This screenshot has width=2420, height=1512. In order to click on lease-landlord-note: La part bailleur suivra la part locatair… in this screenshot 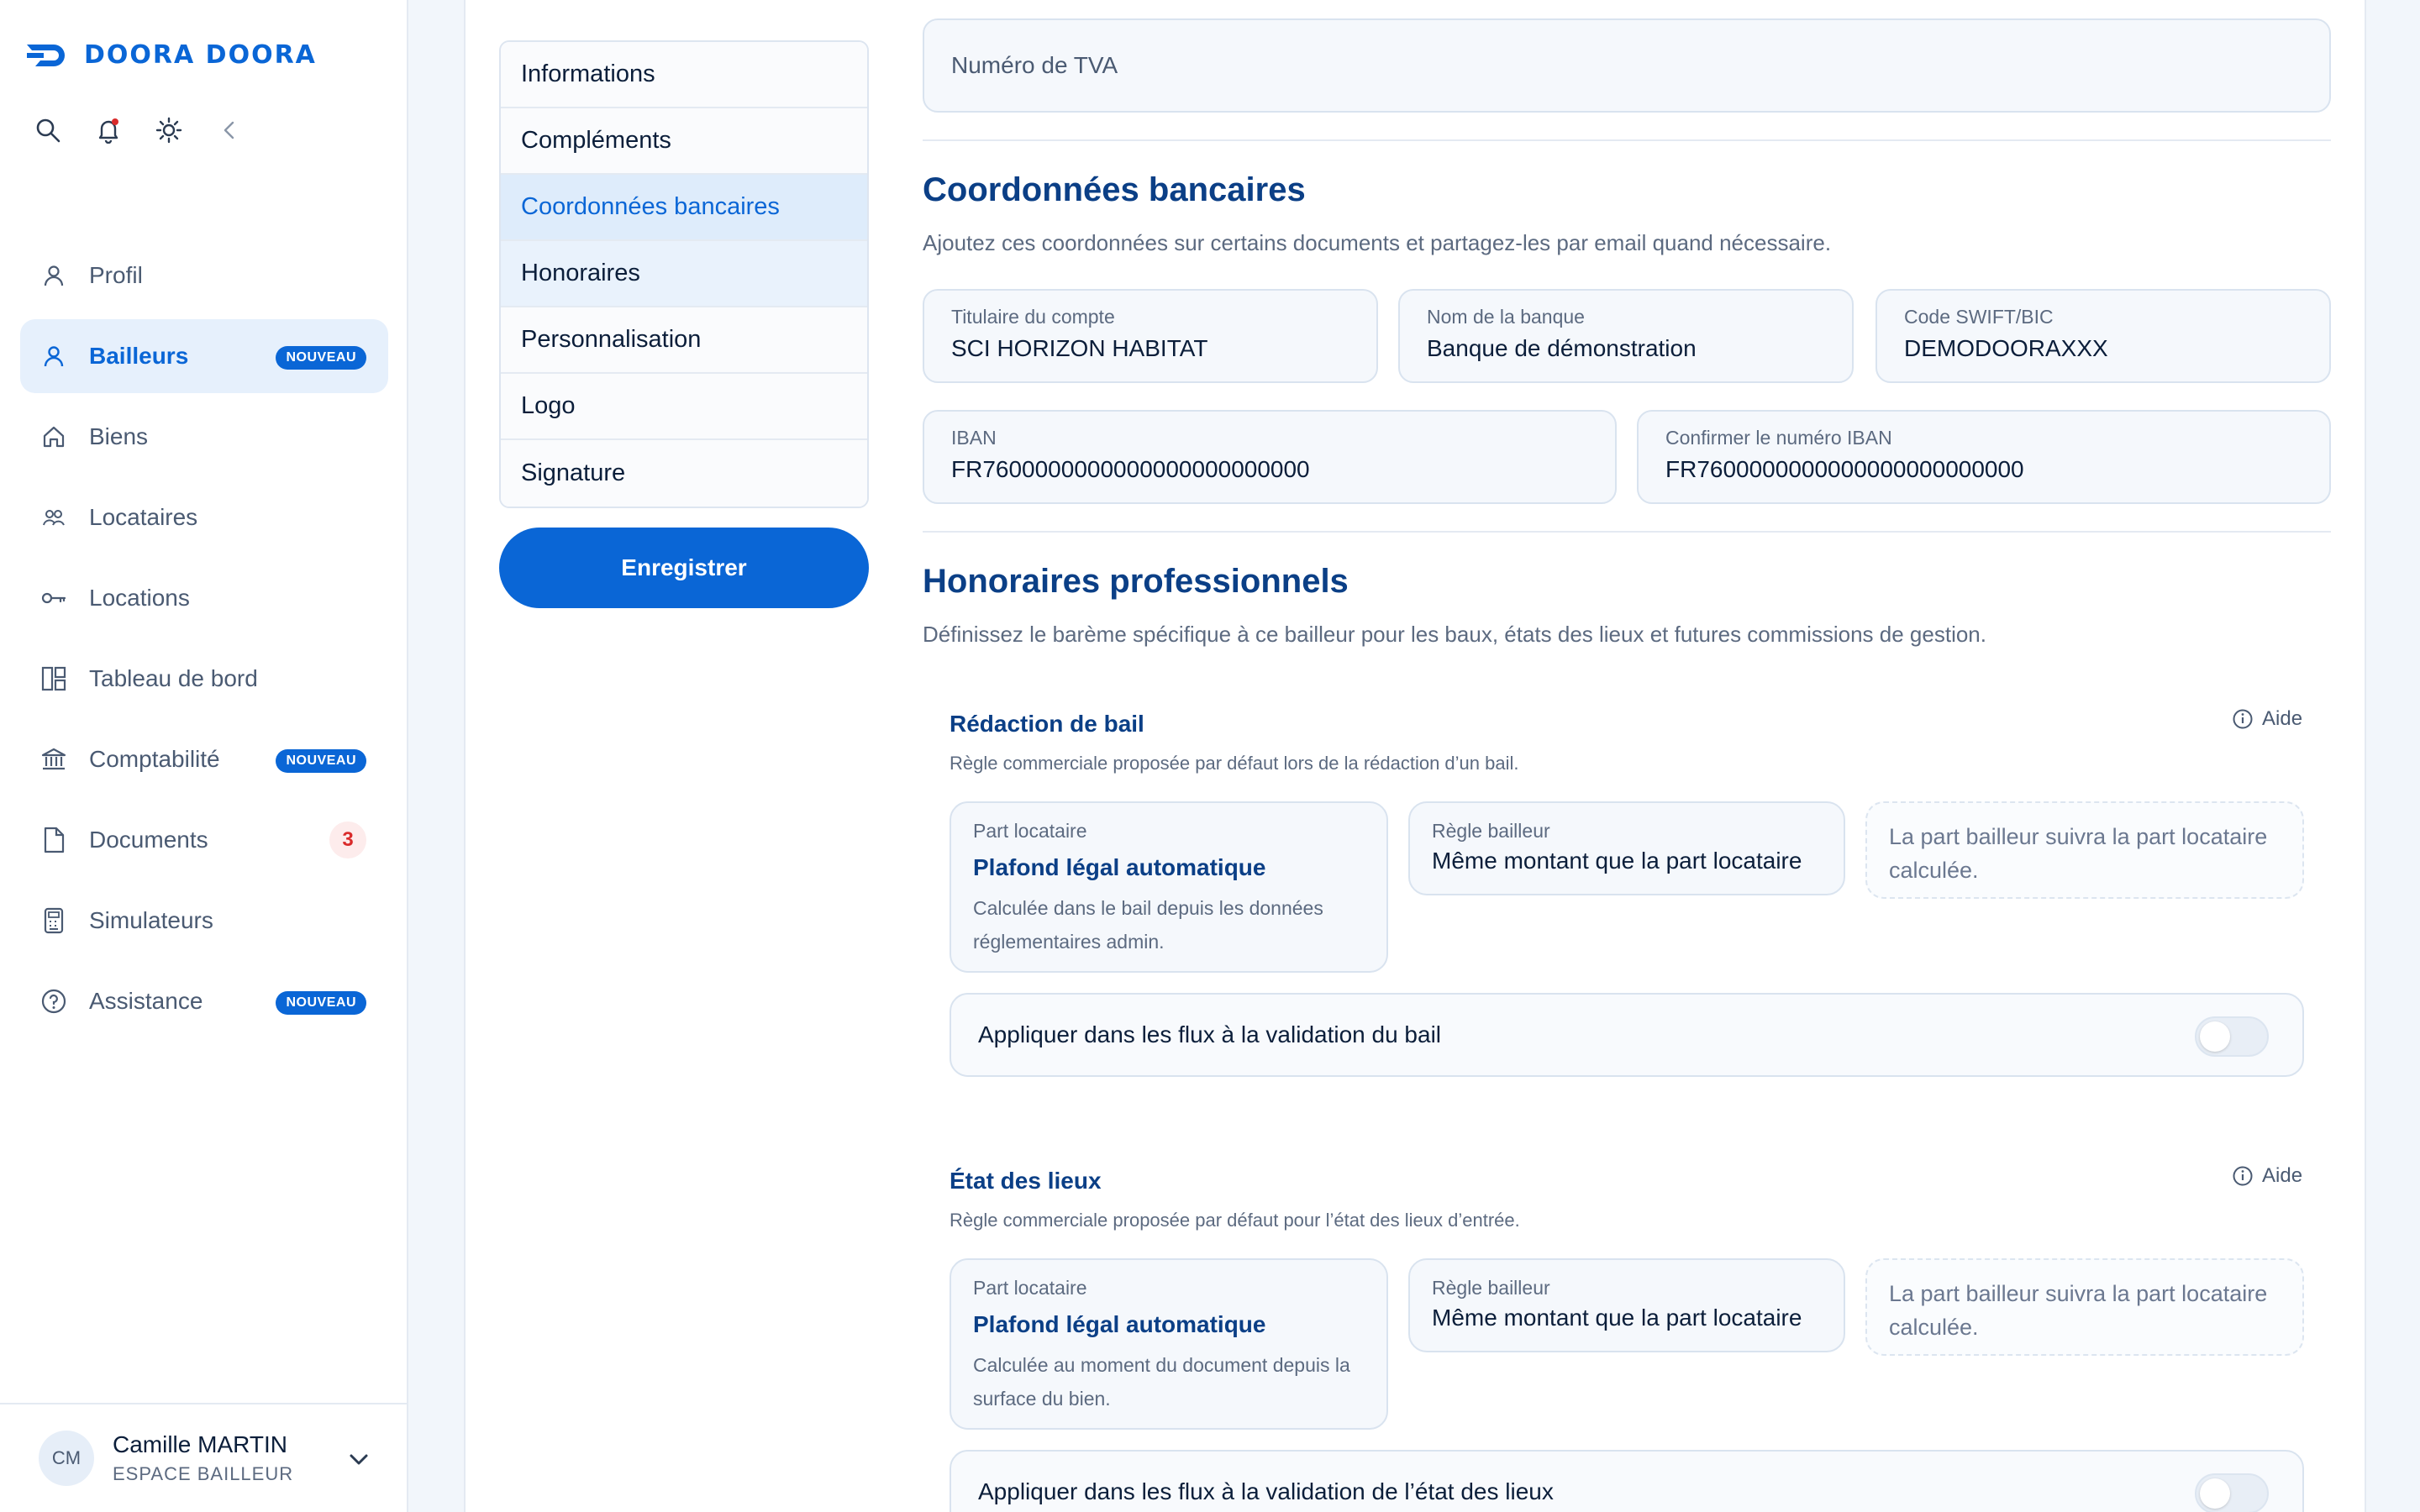, I will do `click(2085, 850)`.